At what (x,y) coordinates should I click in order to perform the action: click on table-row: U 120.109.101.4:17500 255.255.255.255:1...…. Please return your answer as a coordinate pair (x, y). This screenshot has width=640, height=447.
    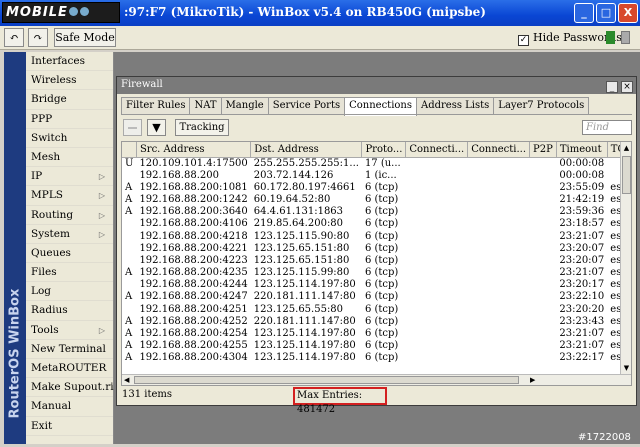
    Looking at the image, I should click on (376, 163).